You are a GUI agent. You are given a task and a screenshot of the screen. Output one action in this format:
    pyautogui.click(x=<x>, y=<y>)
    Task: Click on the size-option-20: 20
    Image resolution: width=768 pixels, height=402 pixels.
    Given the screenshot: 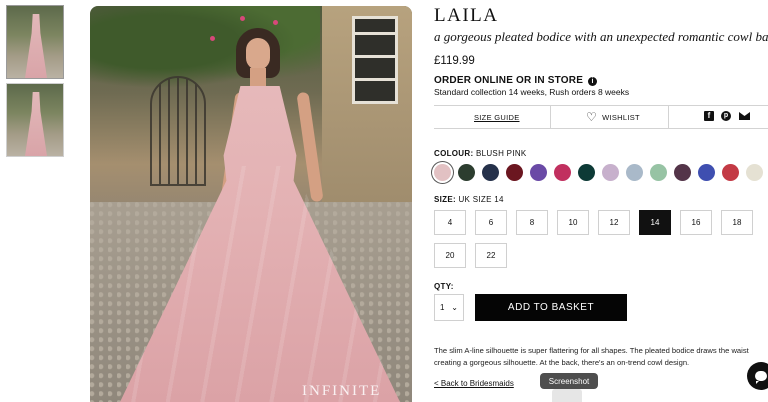 What is the action you would take?
    pyautogui.click(x=450, y=255)
    